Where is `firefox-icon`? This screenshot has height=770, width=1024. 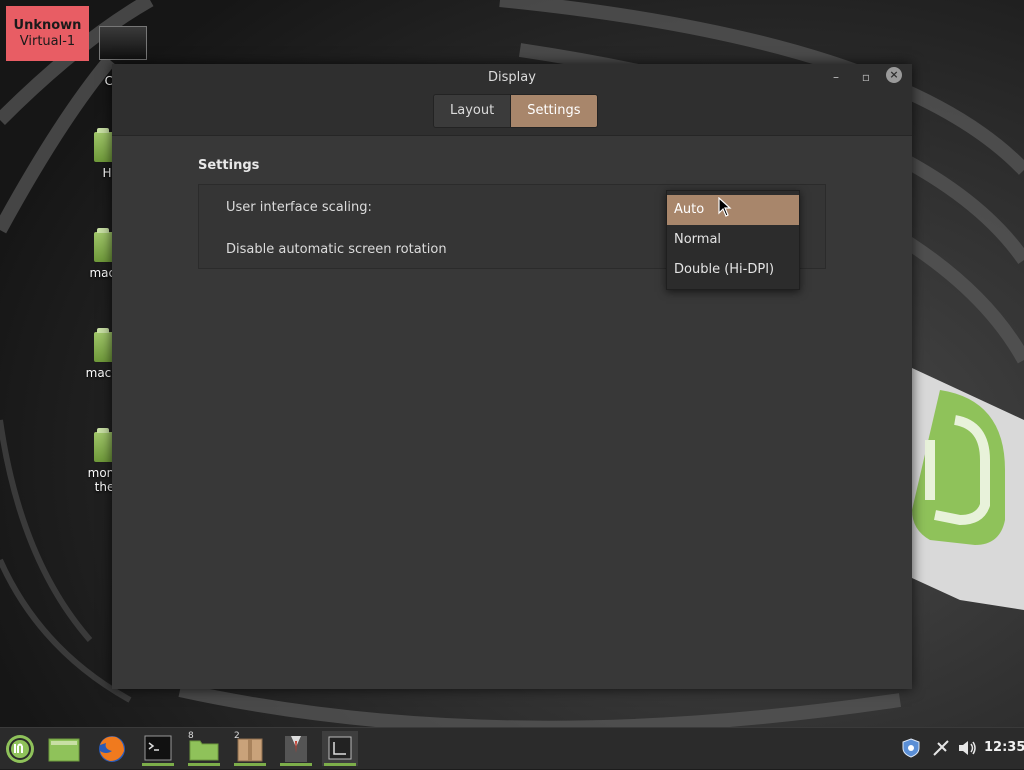 firefox-icon is located at coordinates (112, 749).